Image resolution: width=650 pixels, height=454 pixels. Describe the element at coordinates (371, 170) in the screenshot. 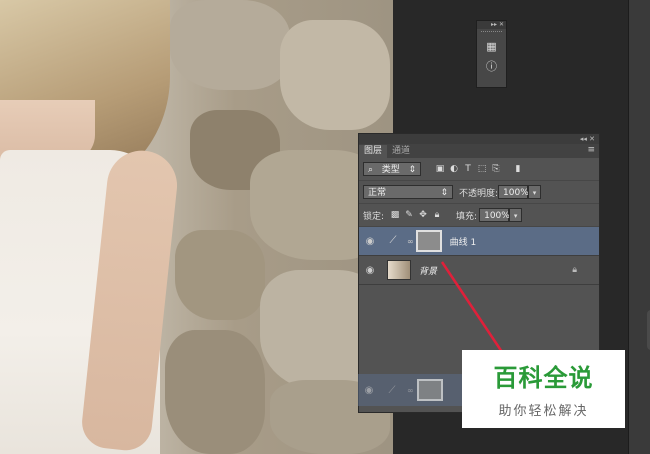

I see `search-icon: ⌕` at that location.